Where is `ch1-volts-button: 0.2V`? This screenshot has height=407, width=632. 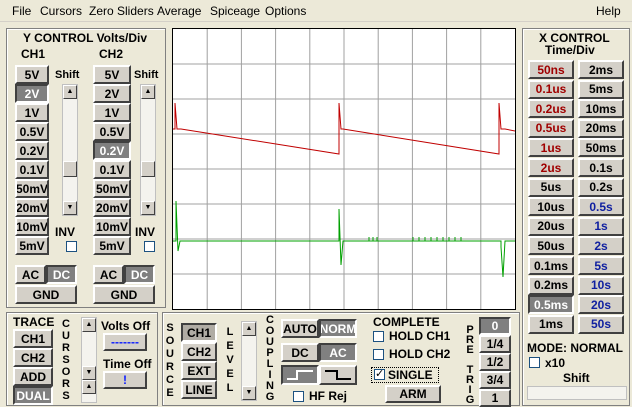 ch1-volts-button: 0.2V is located at coordinates (32, 150).